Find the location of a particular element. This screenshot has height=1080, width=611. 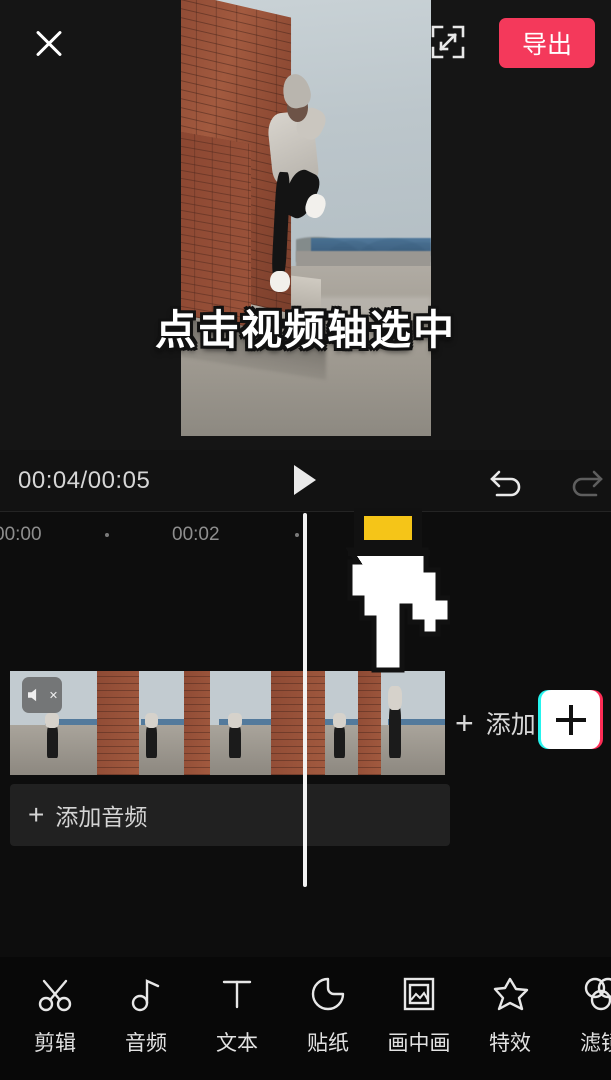

tool-label: 滤镜 is located at coordinates (595, 1043).